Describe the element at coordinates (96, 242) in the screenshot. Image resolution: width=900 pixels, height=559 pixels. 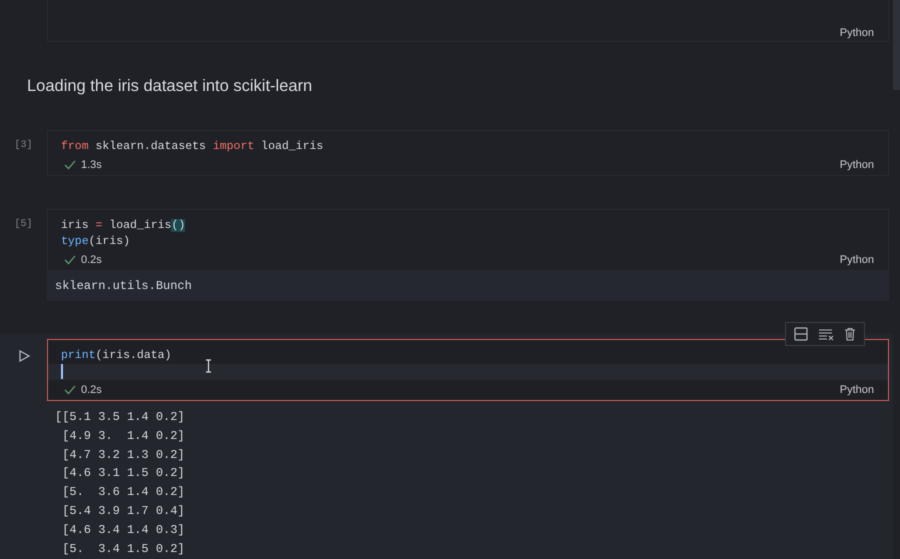
I see `code-line: type(iris)` at that location.